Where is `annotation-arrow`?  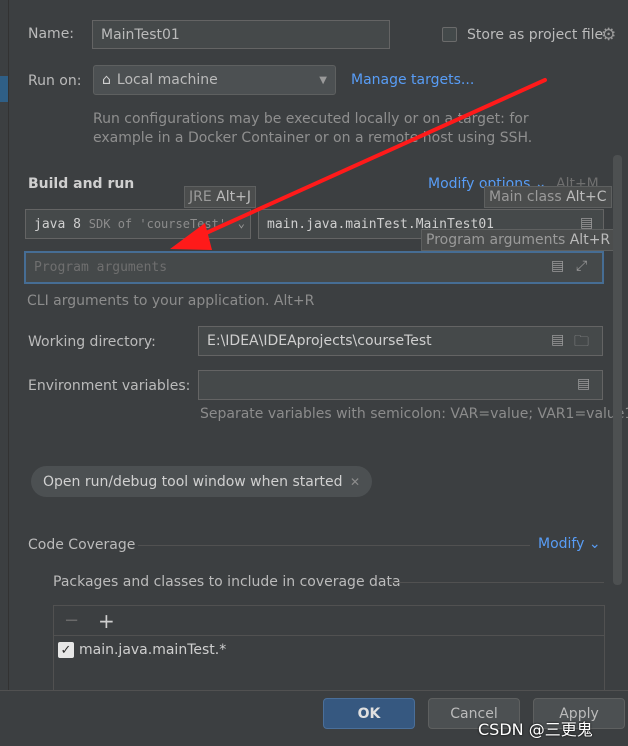 annotation-arrow is located at coordinates (358, 164).